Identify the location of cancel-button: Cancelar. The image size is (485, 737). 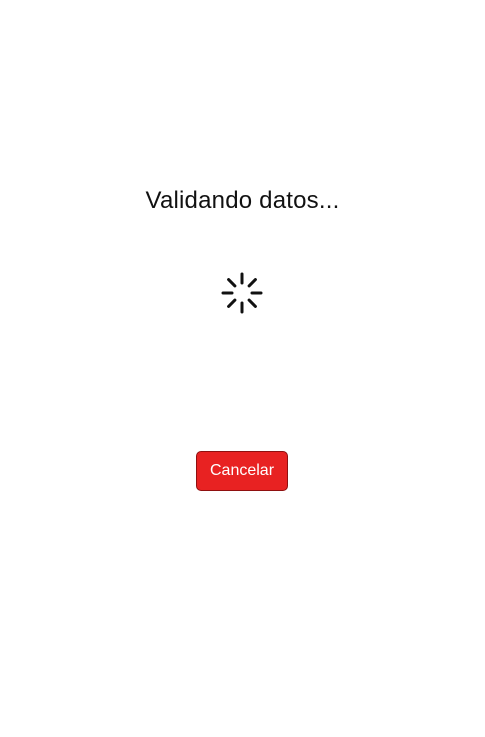
(242, 471).